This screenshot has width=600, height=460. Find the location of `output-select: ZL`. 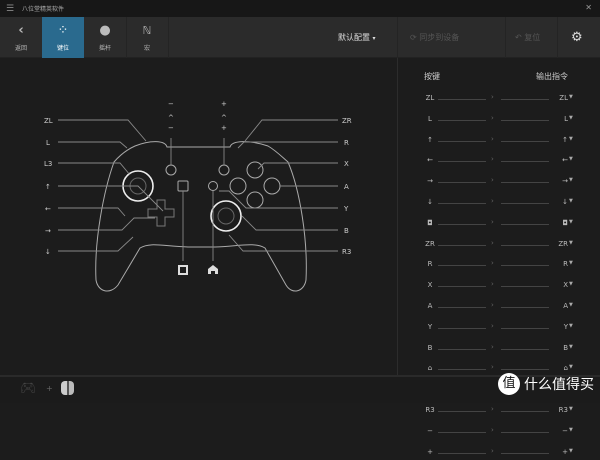

output-select: ZL is located at coordinates (559, 98).